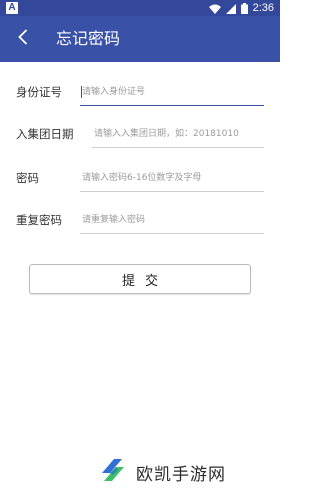 Image resolution: width=320 pixels, height=500 pixels. I want to click on page-title: 忘记密码, so click(88, 38).